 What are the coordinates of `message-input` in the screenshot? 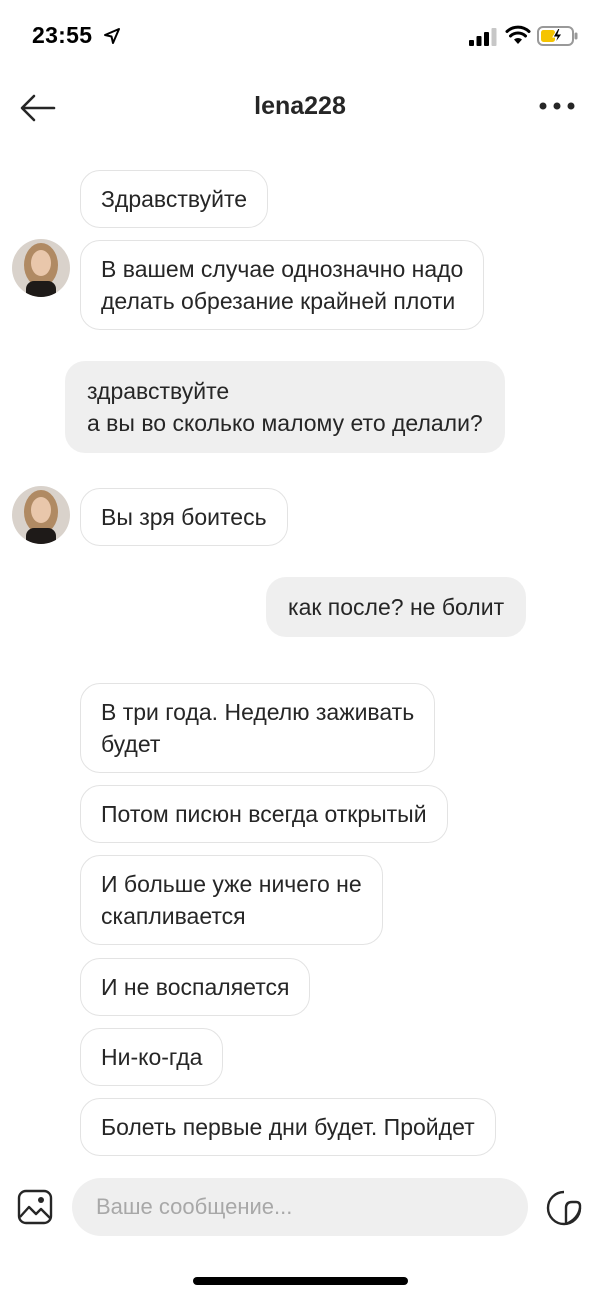 It's located at (300, 1207).